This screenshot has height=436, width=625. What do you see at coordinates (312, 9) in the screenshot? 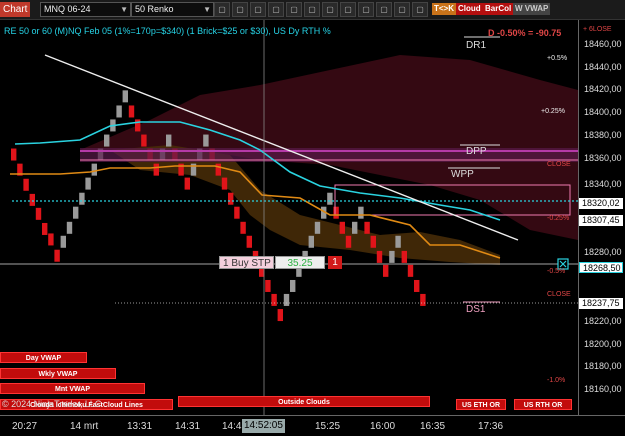
I see `toolbar-button-6: ▢` at bounding box center [312, 9].